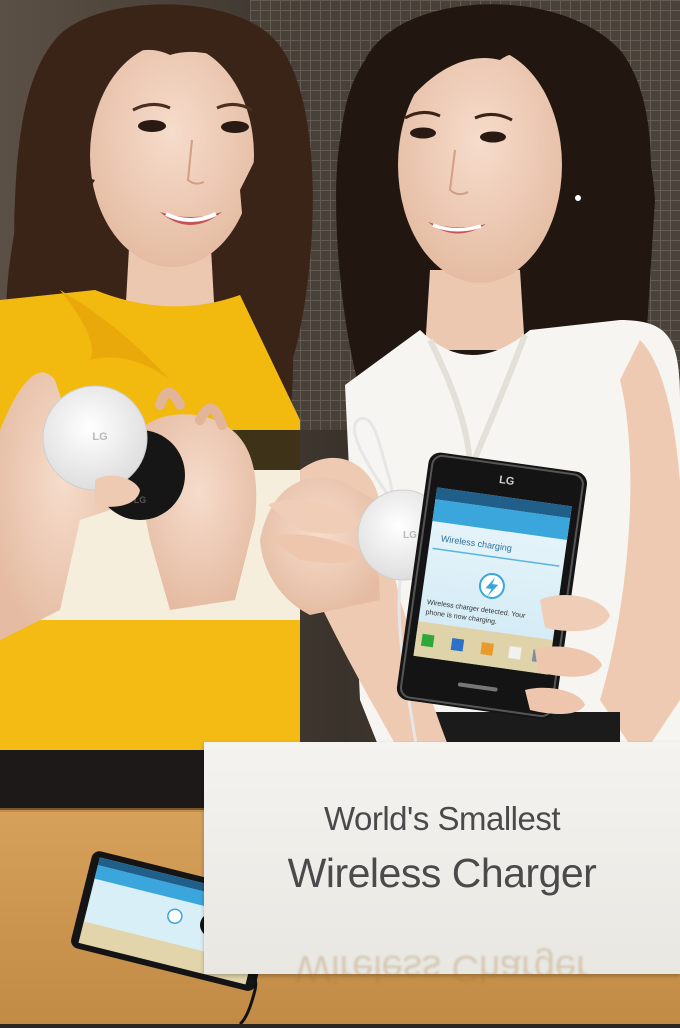 This screenshot has width=680, height=1028. Describe the element at coordinates (442, 873) in the screenshot. I see `sign-line-2: Wireless Charger` at that location.